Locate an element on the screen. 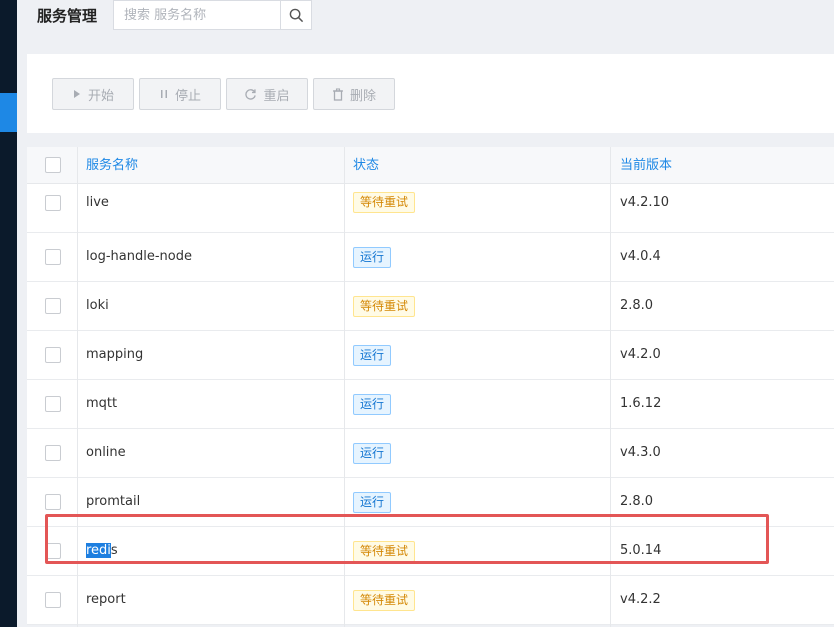  start-button: 开始 is located at coordinates (93, 94).